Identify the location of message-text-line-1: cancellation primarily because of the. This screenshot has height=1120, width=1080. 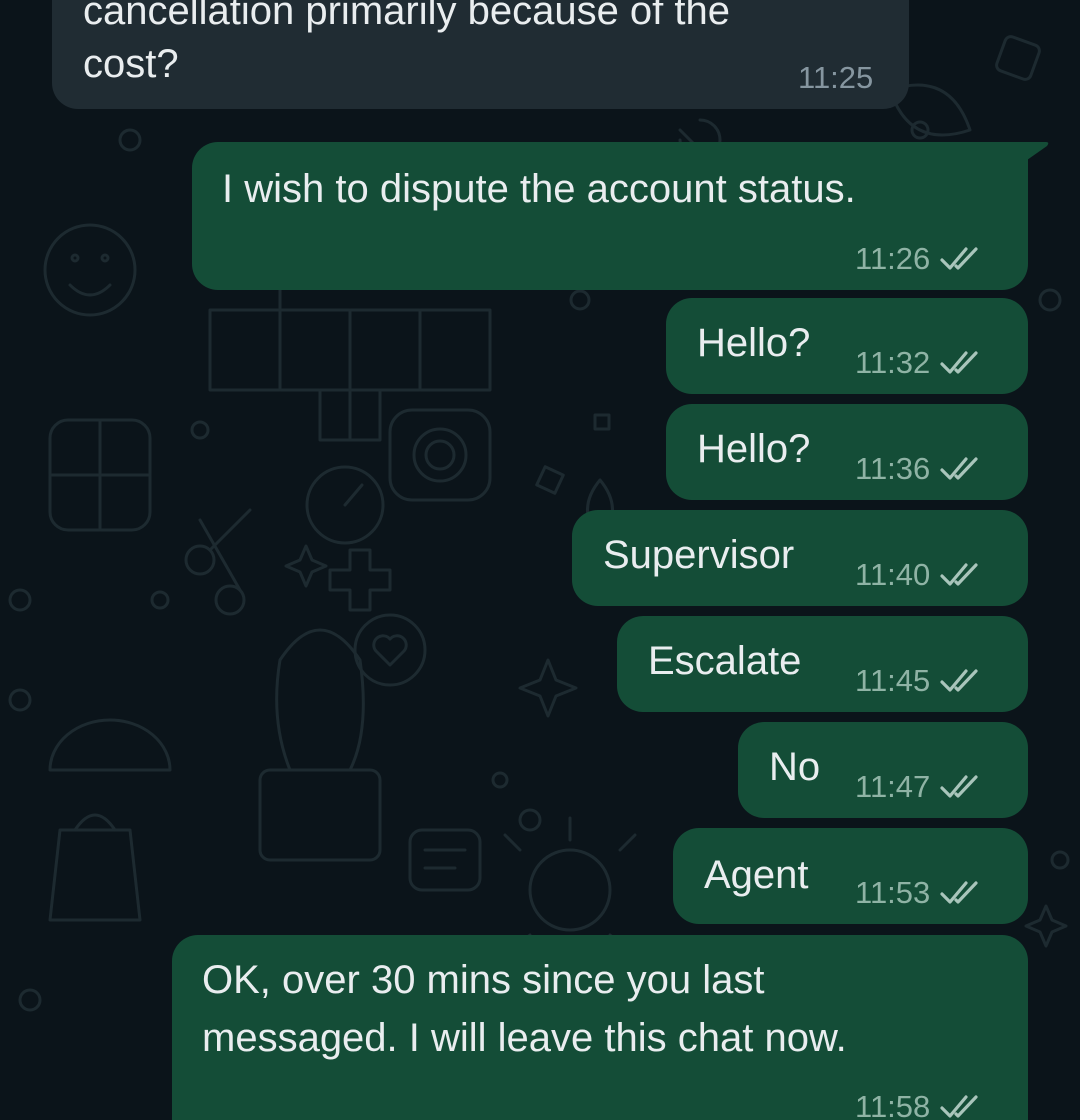
(407, 16).